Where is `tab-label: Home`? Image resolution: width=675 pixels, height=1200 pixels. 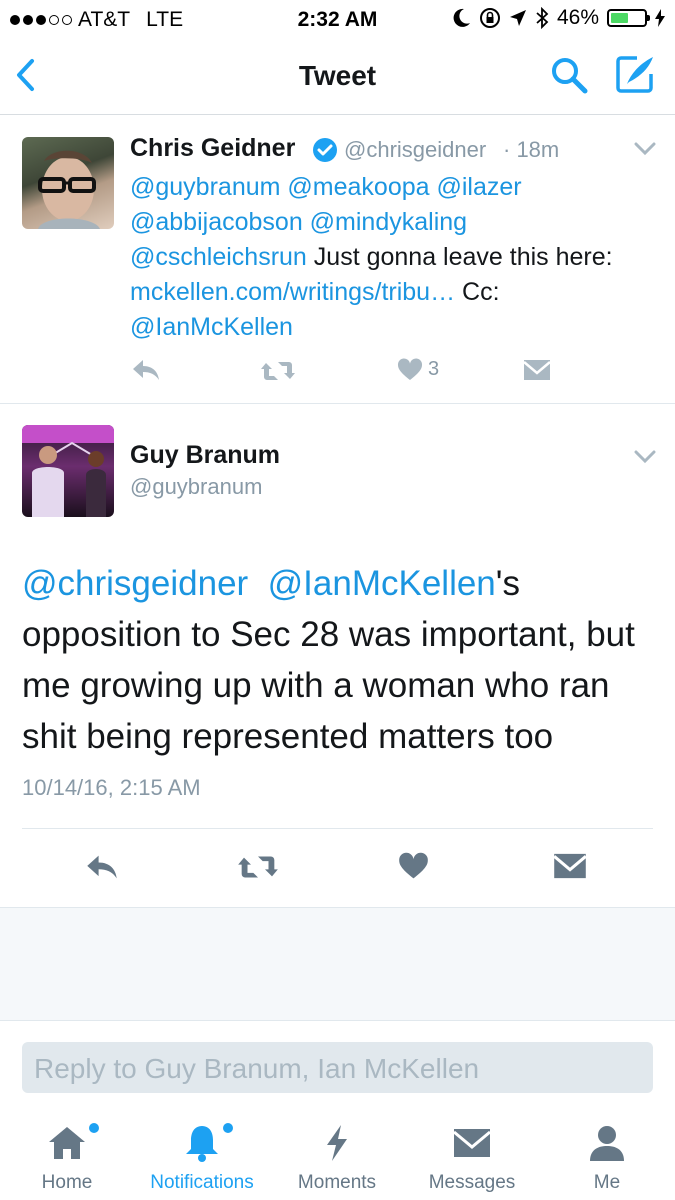 tab-label: Home is located at coordinates (67, 1182).